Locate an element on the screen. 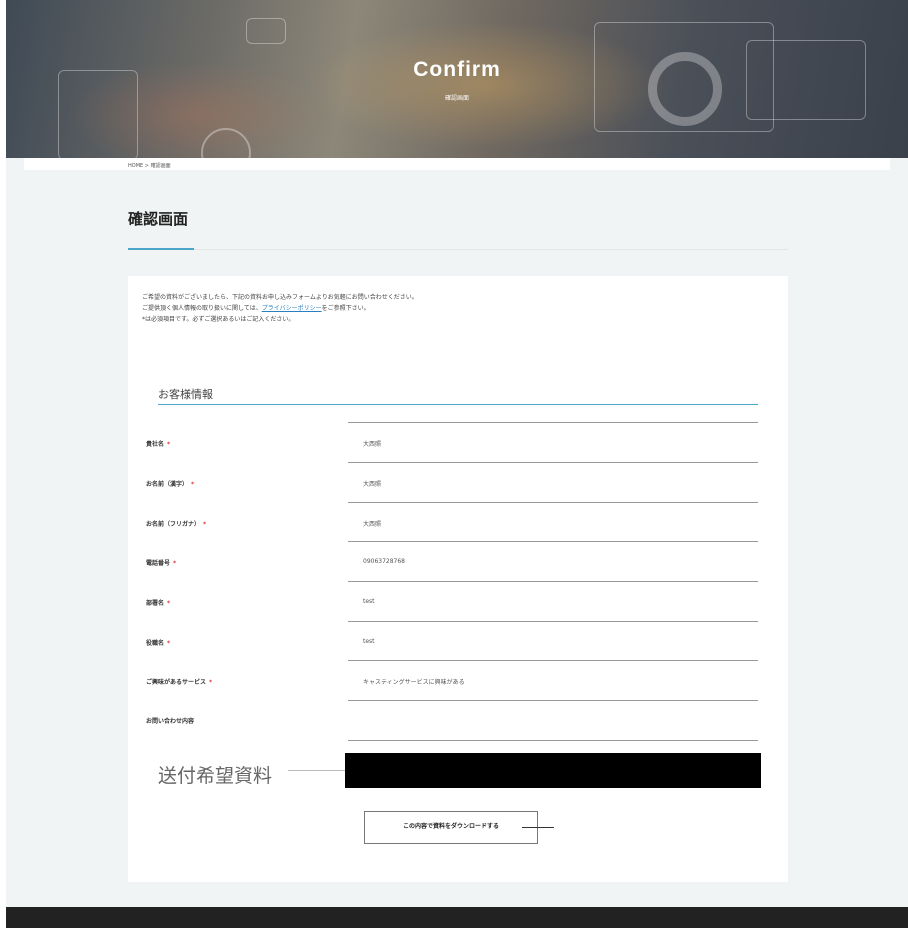 The height and width of the screenshot is (928, 908). breadcrumb-home-link: HOME is located at coordinates (135, 166).